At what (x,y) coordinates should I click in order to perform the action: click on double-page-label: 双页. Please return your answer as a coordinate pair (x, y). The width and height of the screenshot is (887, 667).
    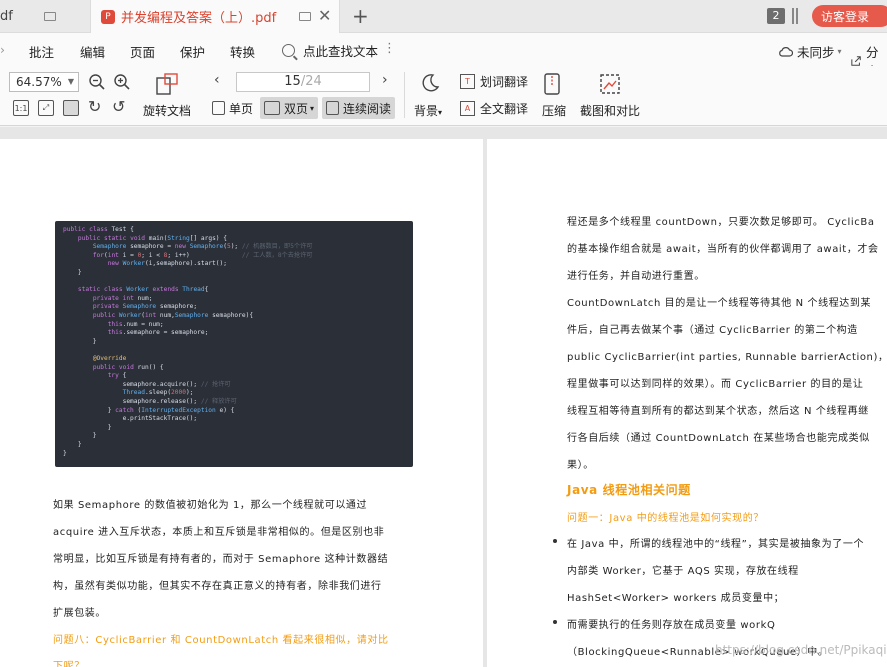
    Looking at the image, I should click on (296, 108).